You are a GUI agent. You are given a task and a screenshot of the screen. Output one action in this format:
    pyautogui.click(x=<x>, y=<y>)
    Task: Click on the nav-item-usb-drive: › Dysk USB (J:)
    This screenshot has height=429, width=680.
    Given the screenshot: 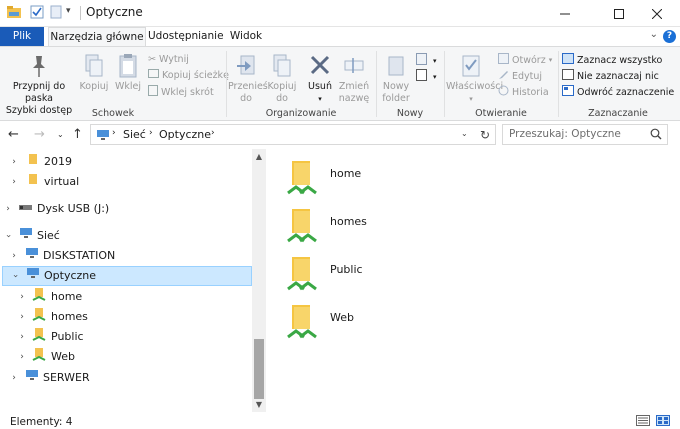 What is the action you would take?
    pyautogui.click(x=125, y=209)
    